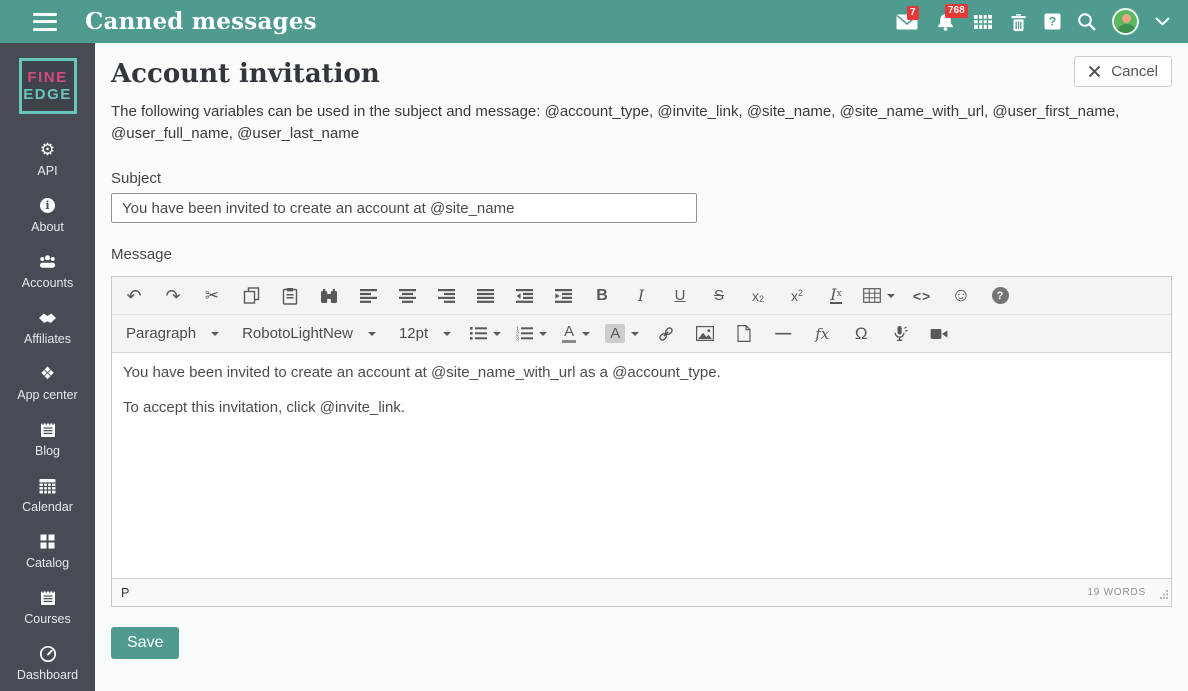 The image size is (1188, 691). What do you see at coordinates (1125, 21) in the screenshot?
I see `profile-avatar-button` at bounding box center [1125, 21].